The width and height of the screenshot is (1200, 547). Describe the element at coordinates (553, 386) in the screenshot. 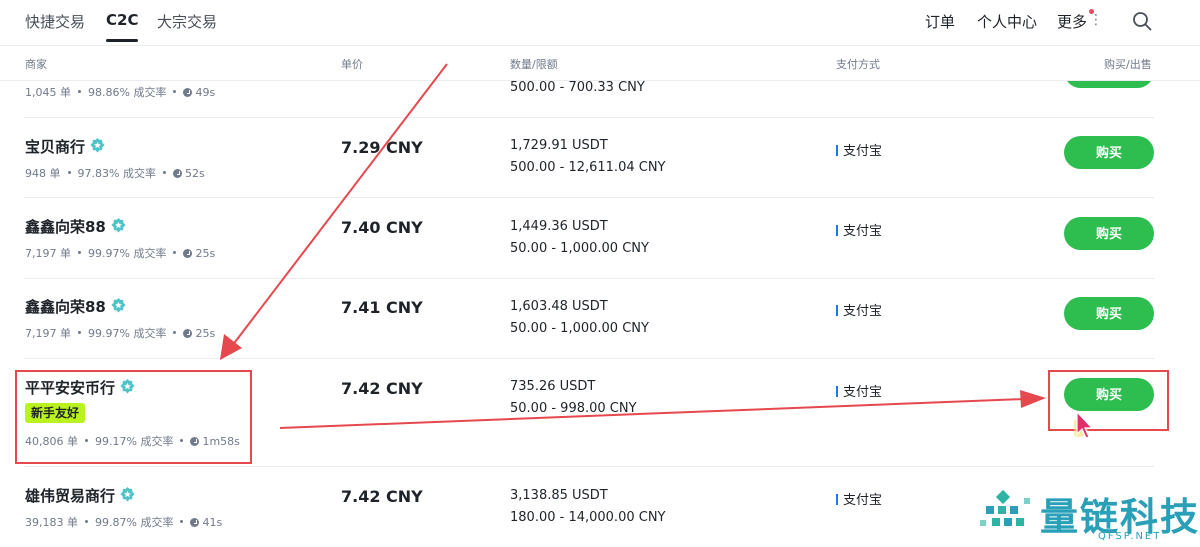

I see `available-amount: 735.26 USDT` at that location.